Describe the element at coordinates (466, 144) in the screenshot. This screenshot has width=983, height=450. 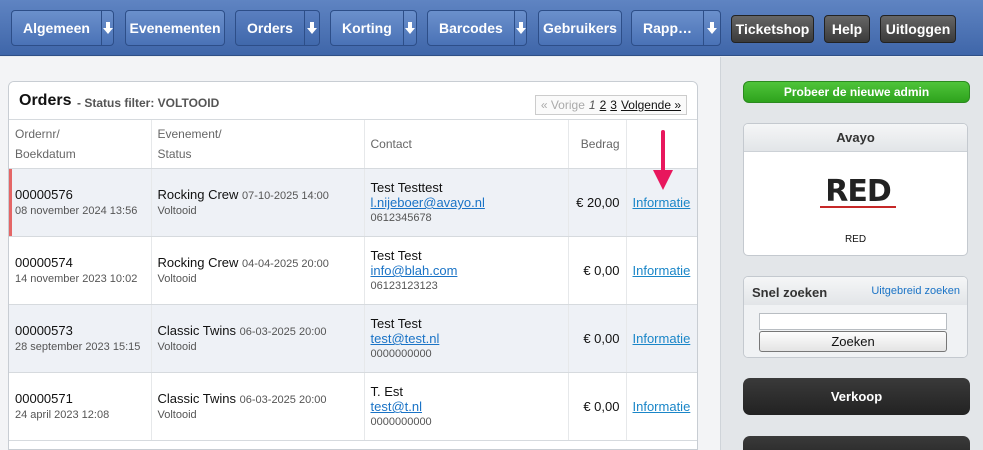
I see `header-contact: Contact` at that location.